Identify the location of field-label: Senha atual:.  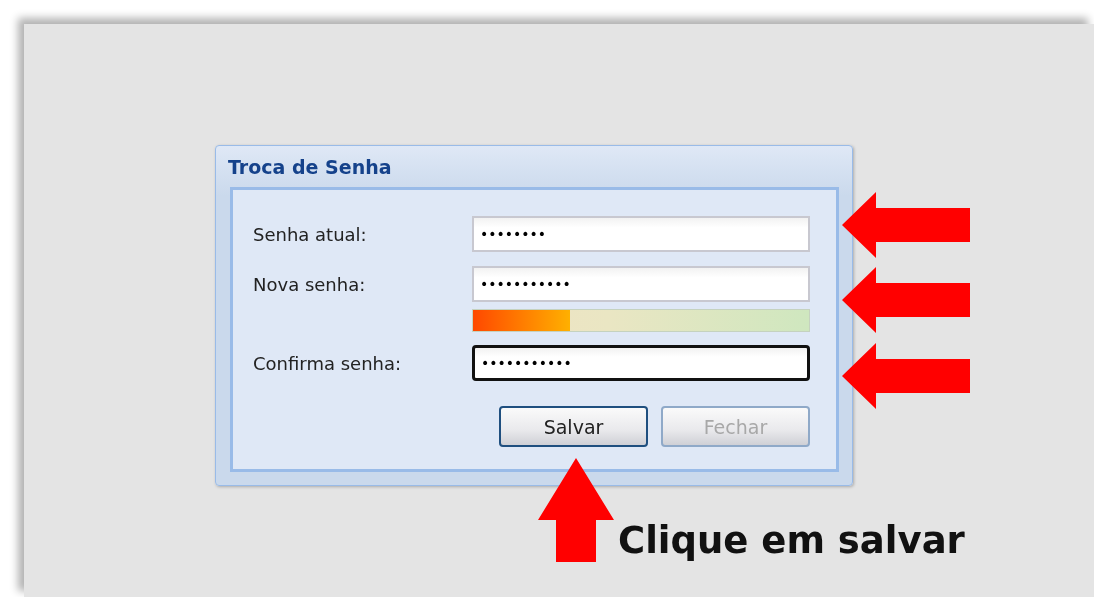
(310, 234).